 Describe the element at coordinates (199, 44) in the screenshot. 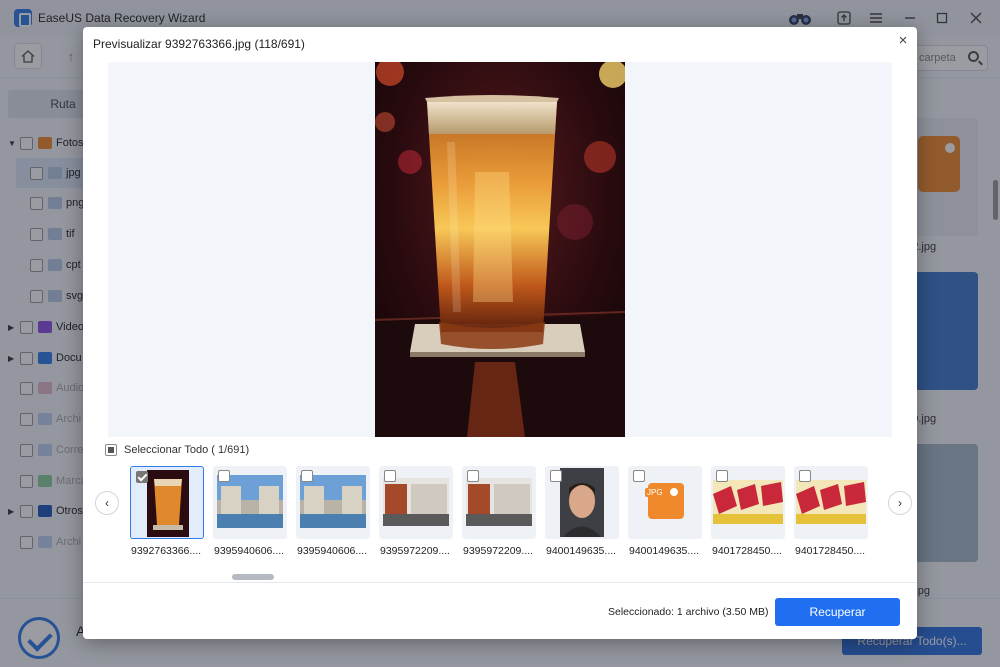

I see `dialog-title: Previsualizar 9392763366.jpg (118/691)` at that location.